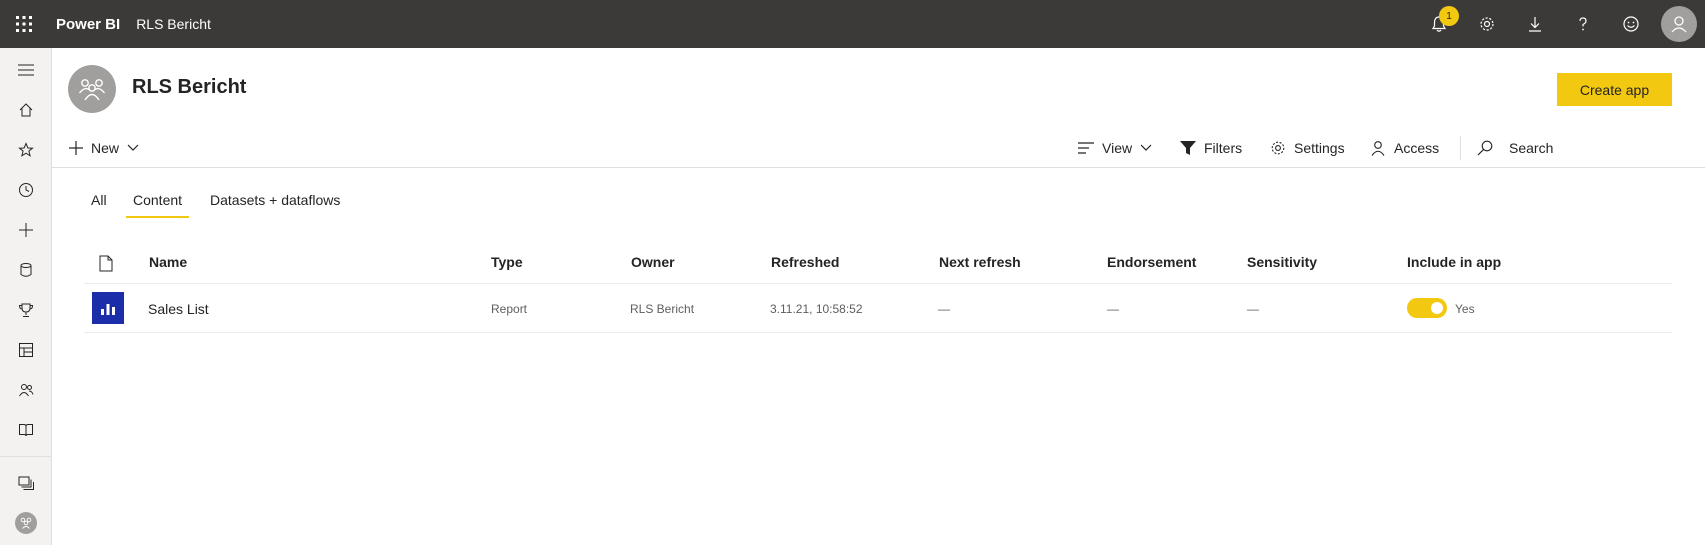 This screenshot has width=1705, height=545. I want to click on item-sensitivity: —, so click(1253, 309).